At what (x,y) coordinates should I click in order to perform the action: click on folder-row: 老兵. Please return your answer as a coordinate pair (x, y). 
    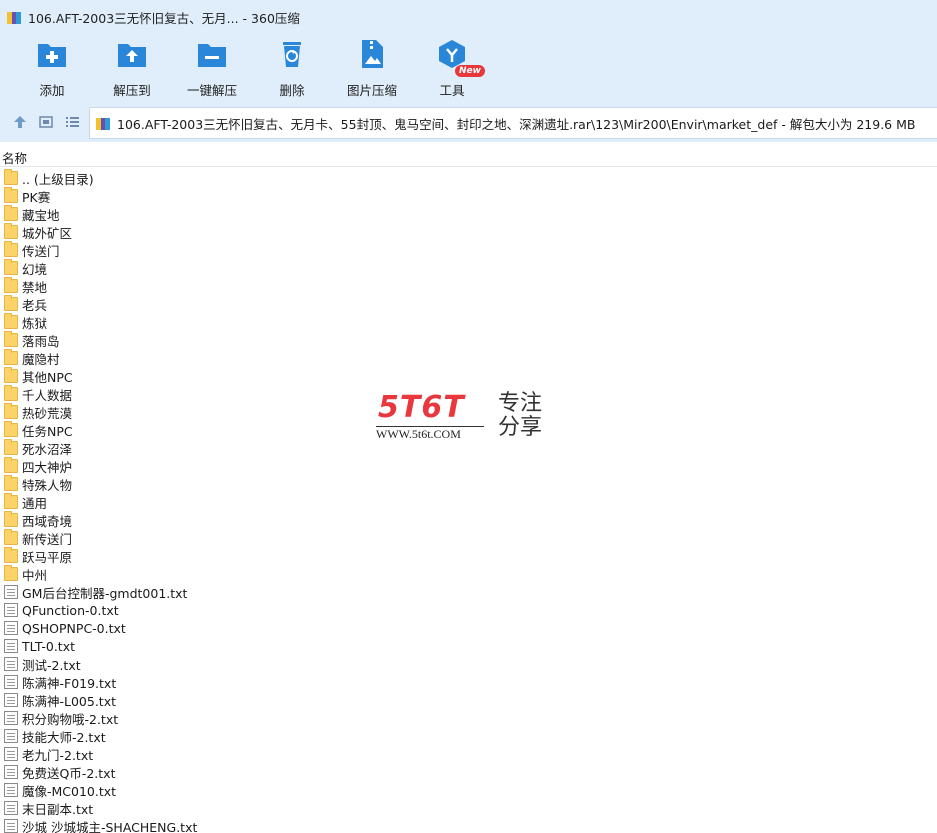
    Looking at the image, I should click on (468, 304).